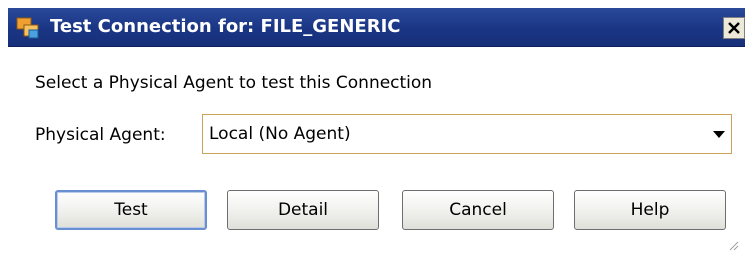  What do you see at coordinates (719, 134) in the screenshot?
I see `dropdown-arrow-icon` at bounding box center [719, 134].